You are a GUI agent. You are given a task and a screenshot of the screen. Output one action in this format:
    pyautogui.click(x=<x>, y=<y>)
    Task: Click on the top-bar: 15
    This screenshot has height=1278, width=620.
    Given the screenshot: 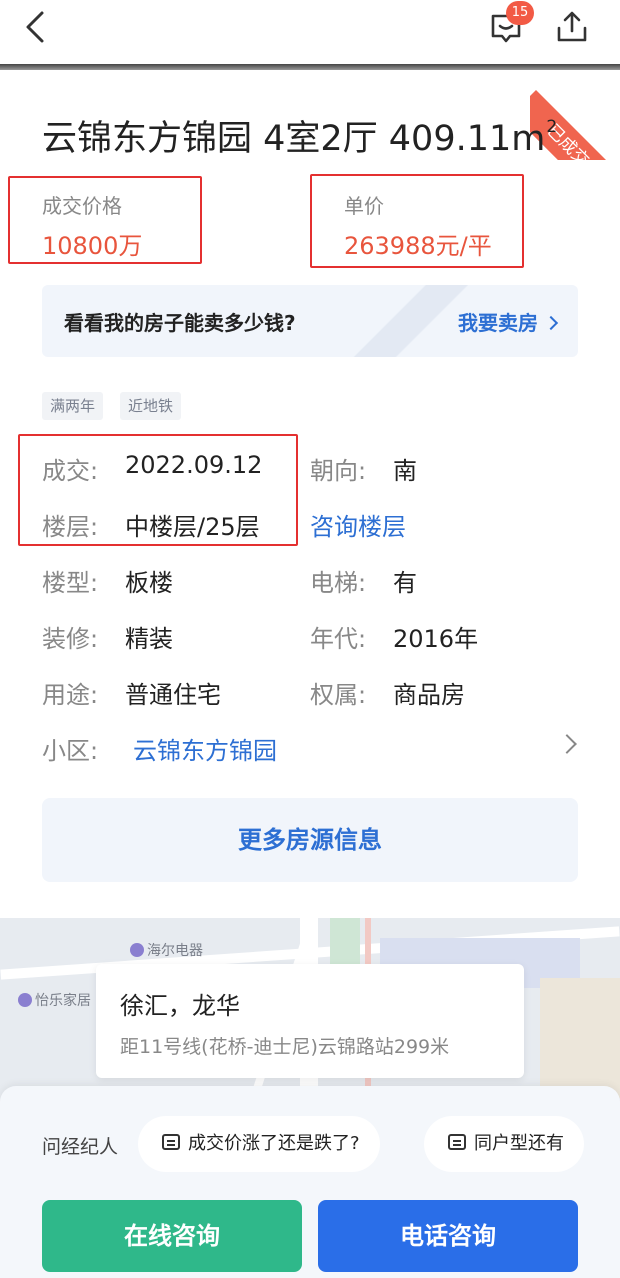 What is the action you would take?
    pyautogui.click(x=310, y=32)
    